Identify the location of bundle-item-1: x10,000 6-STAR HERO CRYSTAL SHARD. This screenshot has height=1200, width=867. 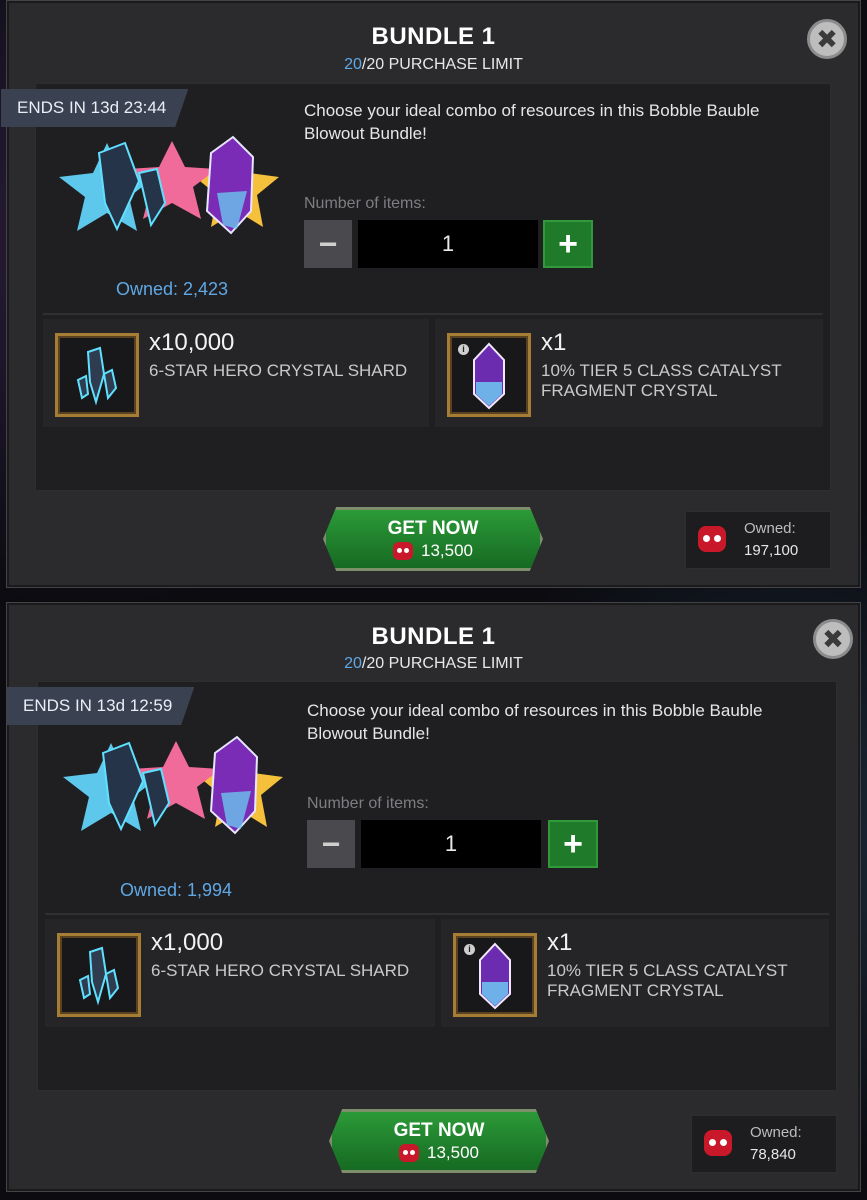
(236, 373).